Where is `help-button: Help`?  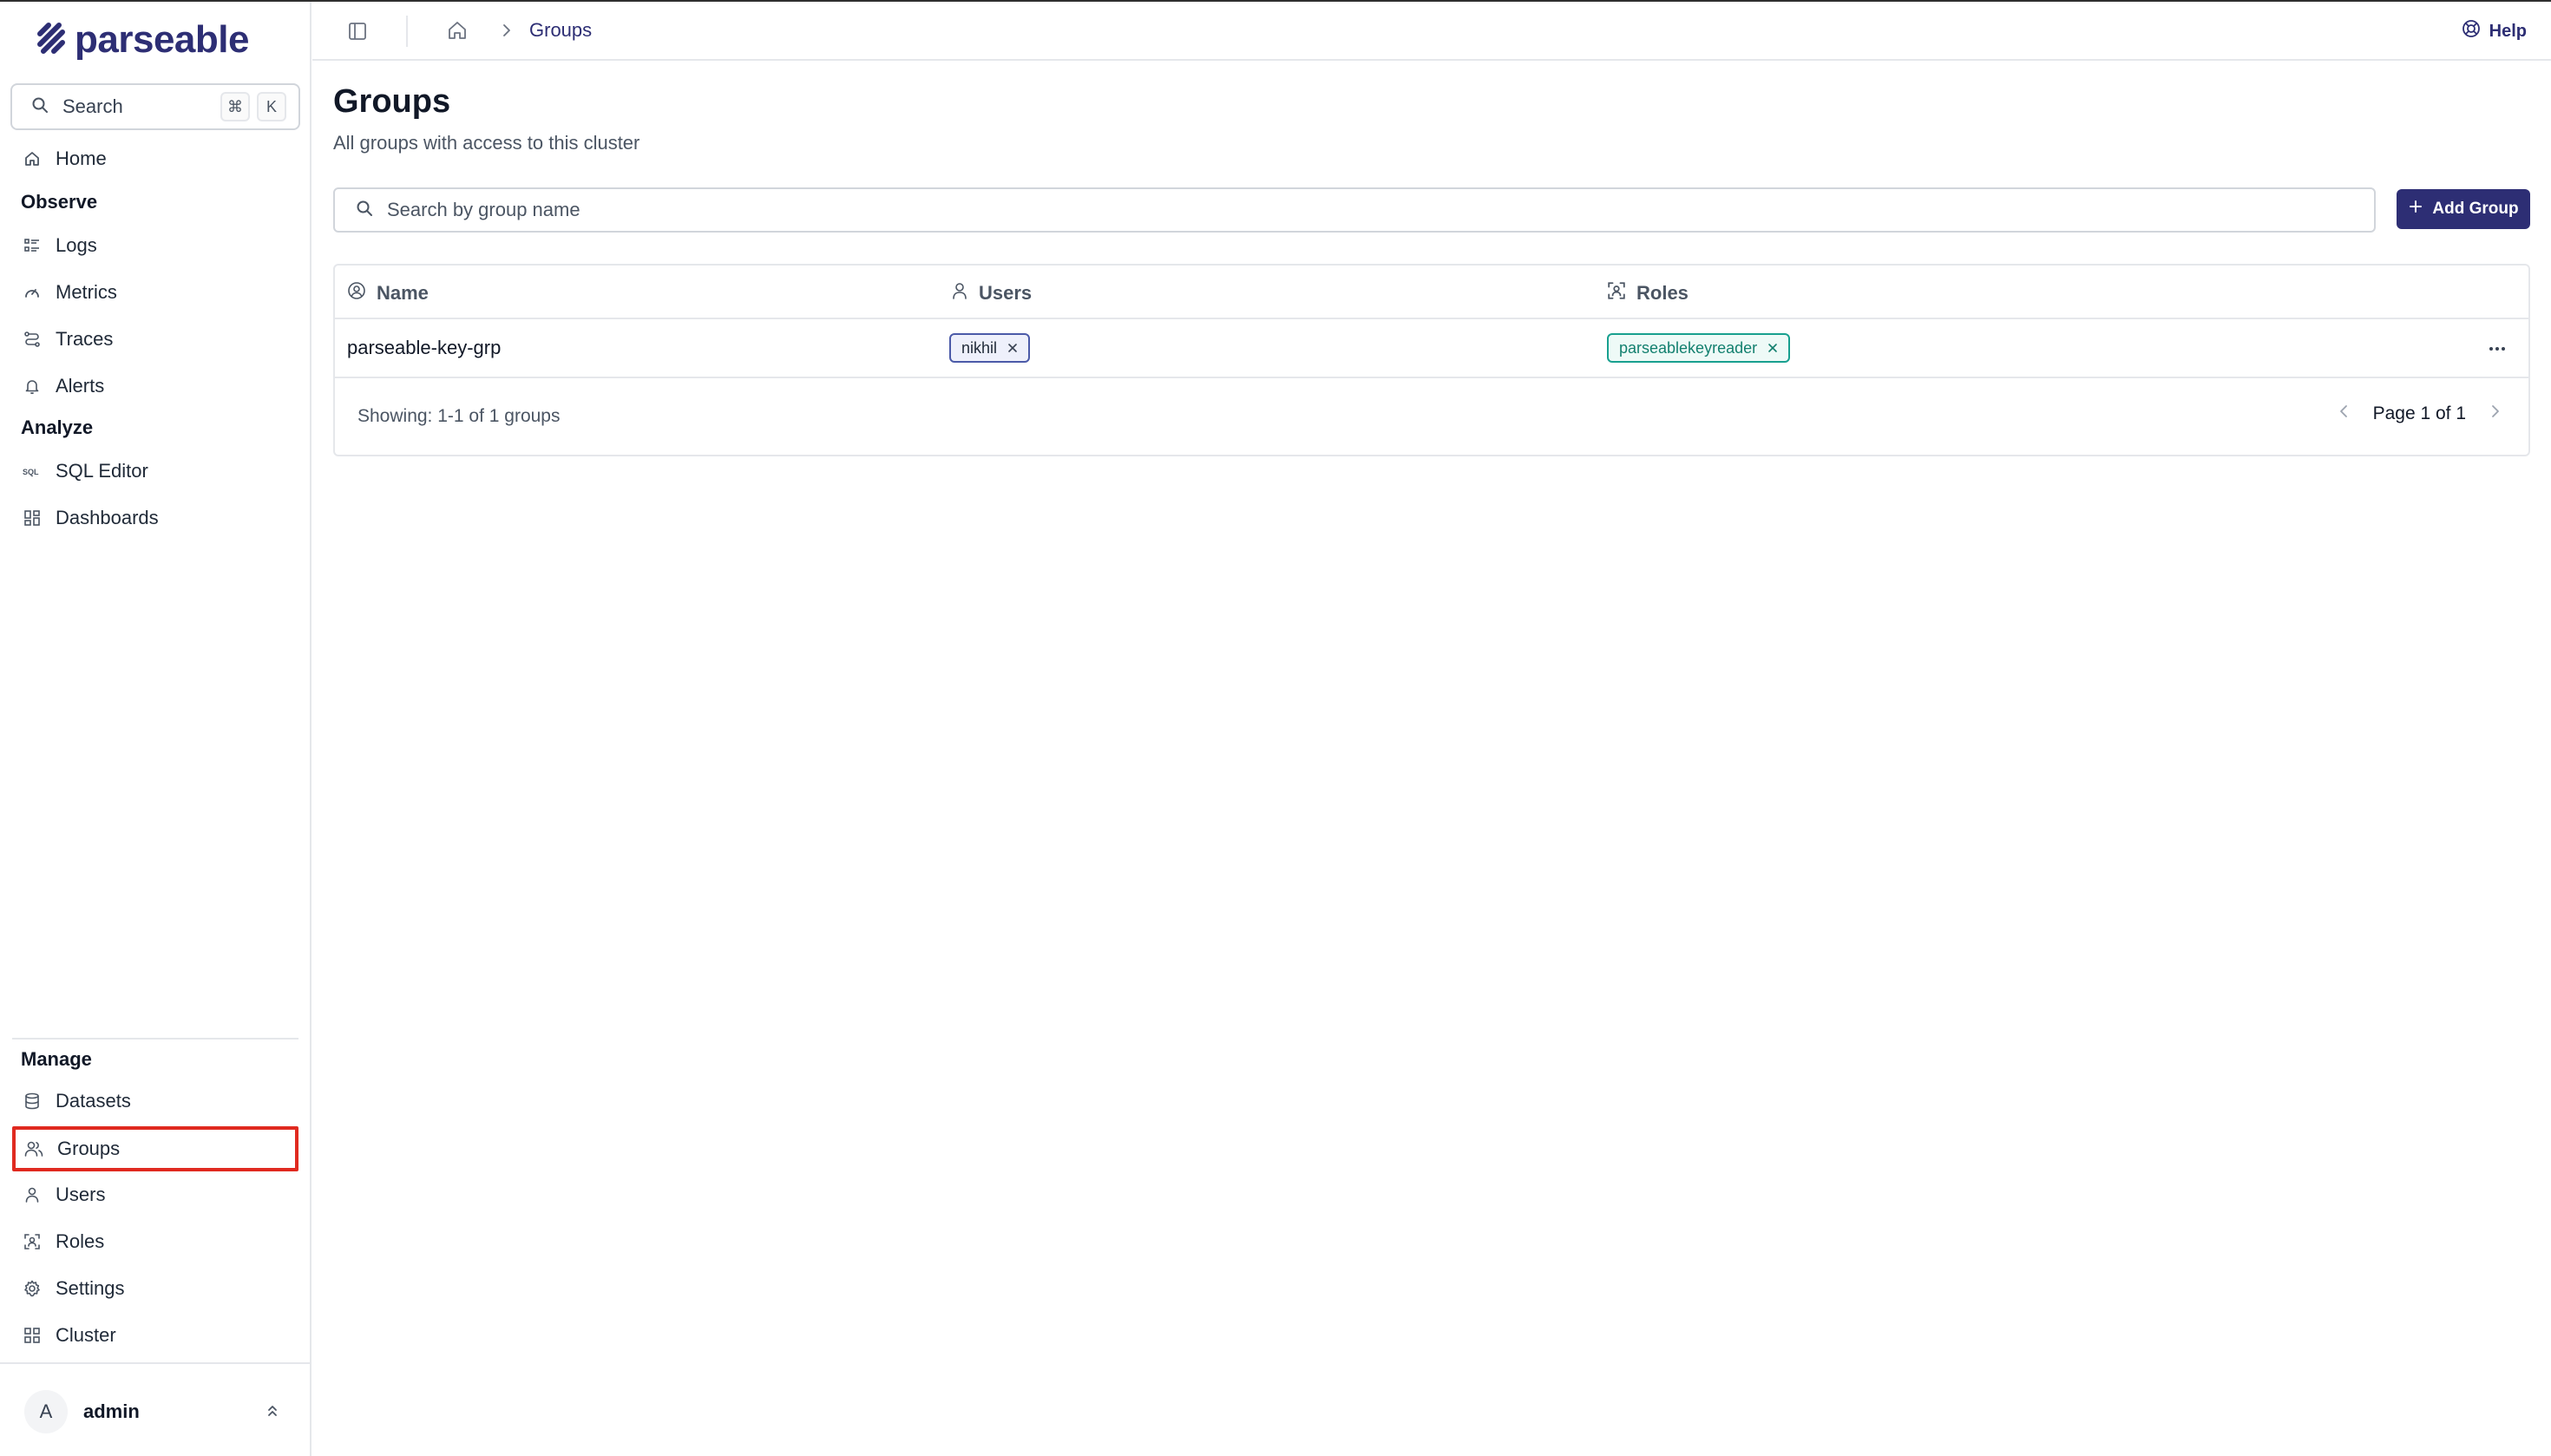 help-button: Help is located at coordinates (2494, 31).